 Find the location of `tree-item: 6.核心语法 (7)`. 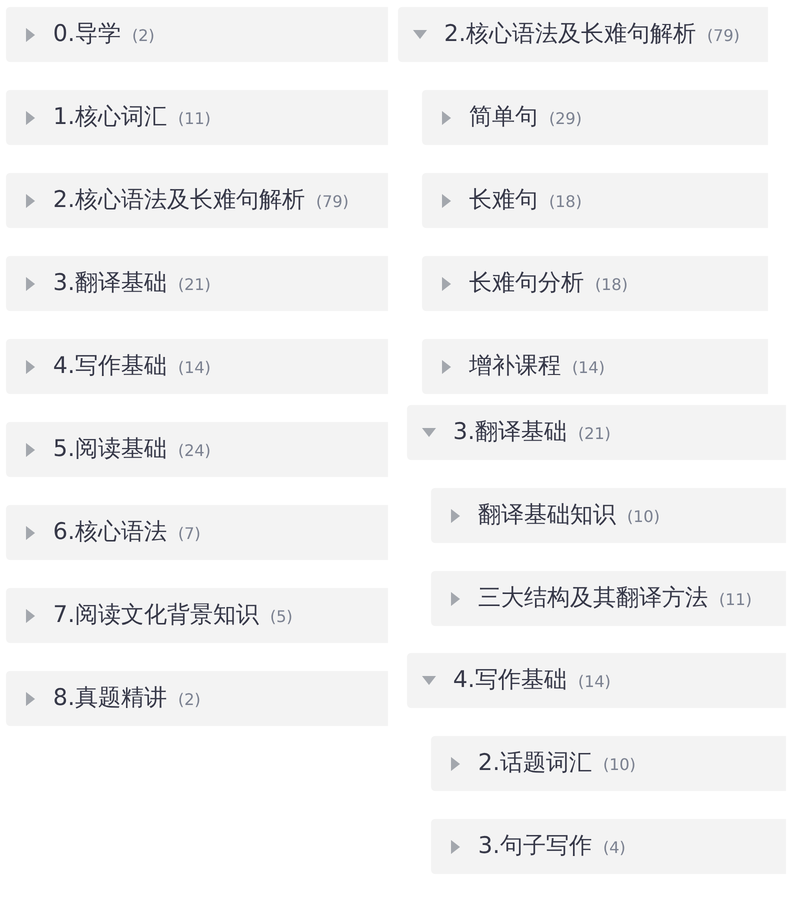

tree-item: 6.核心语法 (7) is located at coordinates (197, 532).